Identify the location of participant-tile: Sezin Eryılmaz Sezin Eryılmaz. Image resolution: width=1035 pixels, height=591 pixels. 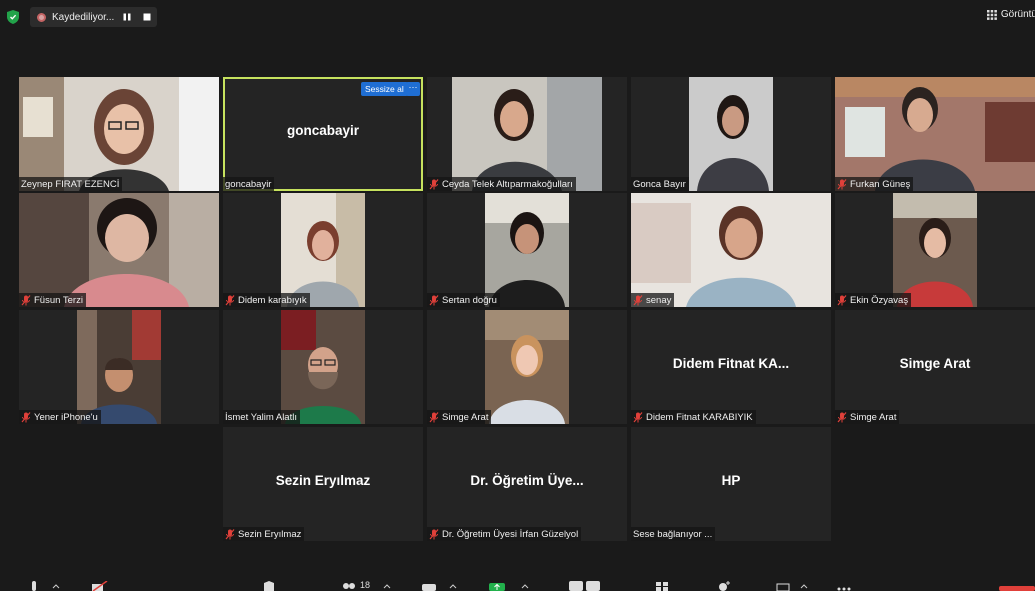
(323, 484).